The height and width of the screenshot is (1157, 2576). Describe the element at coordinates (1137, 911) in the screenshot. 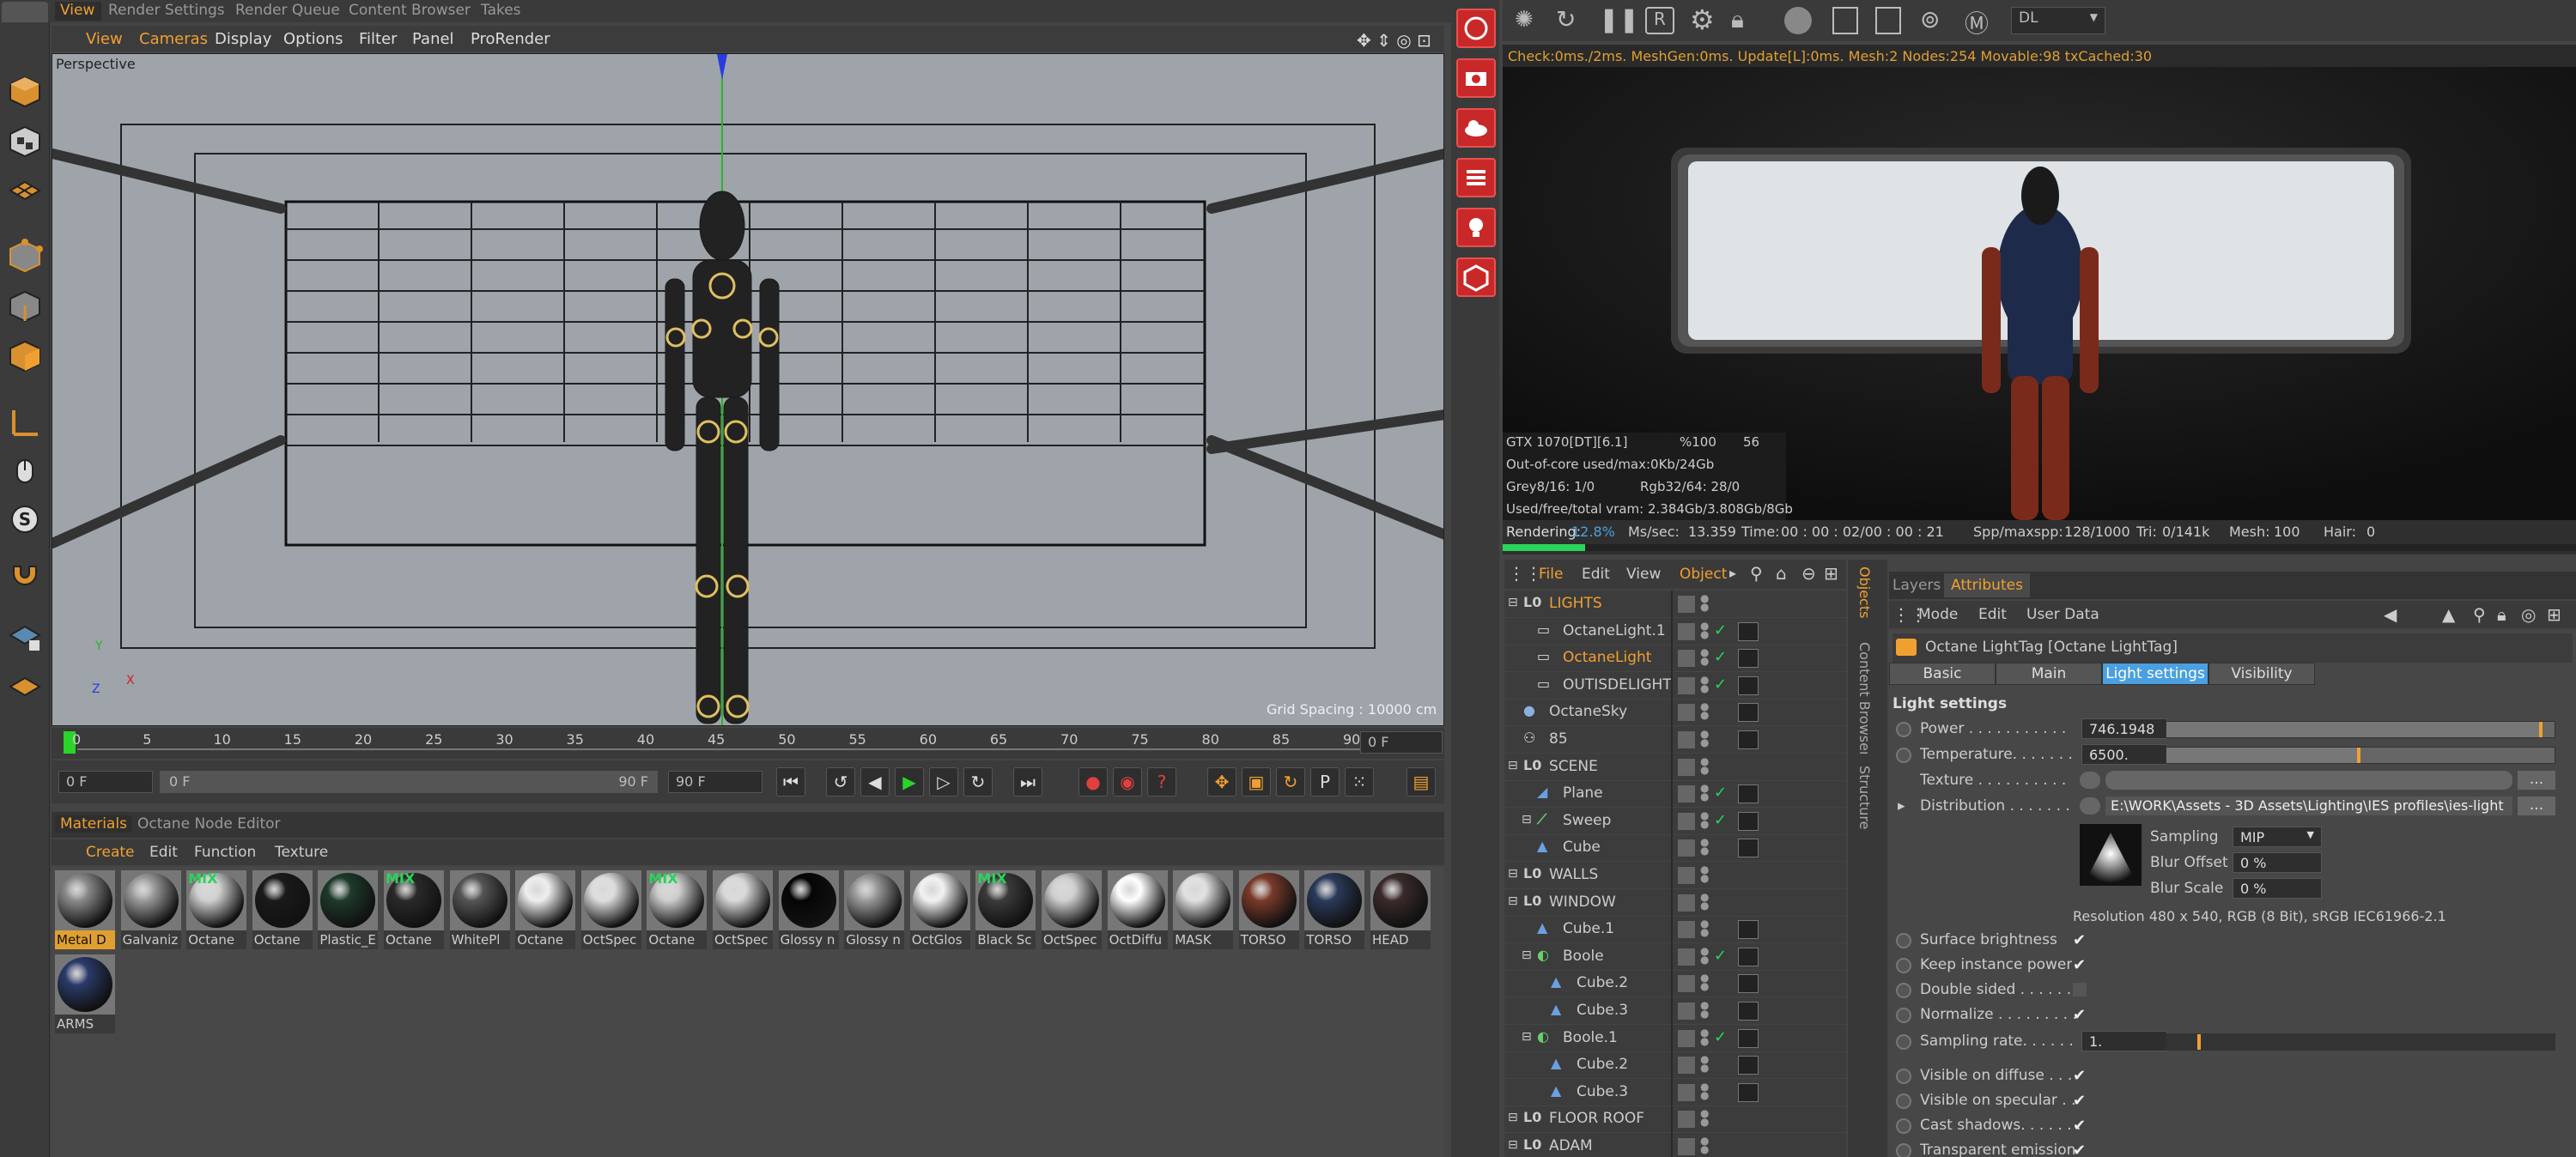

I see `material-swatch: OctDiffu` at that location.